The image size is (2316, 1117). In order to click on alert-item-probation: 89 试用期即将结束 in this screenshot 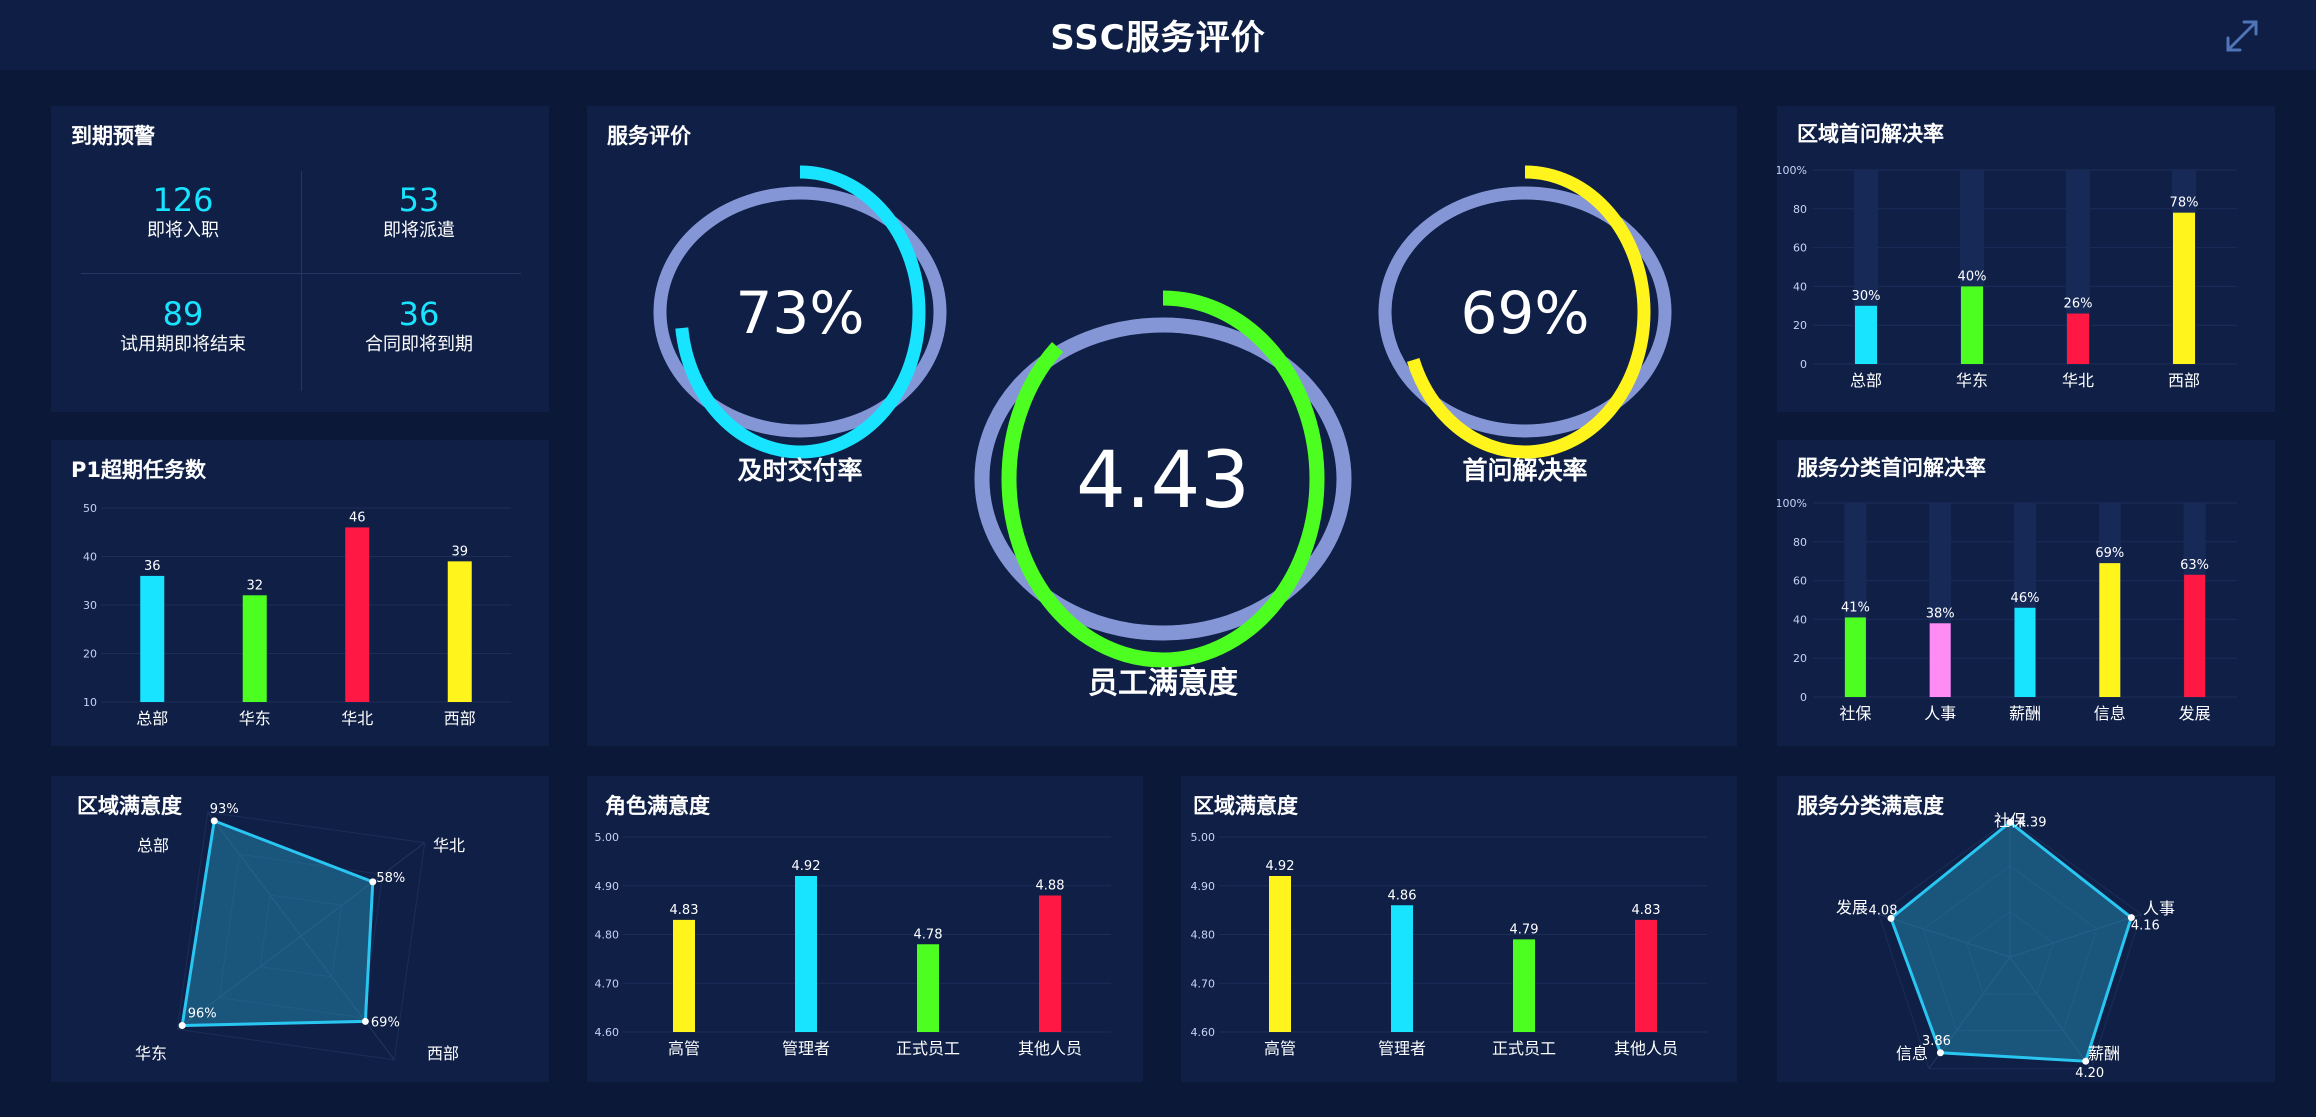, I will do `click(183, 326)`.